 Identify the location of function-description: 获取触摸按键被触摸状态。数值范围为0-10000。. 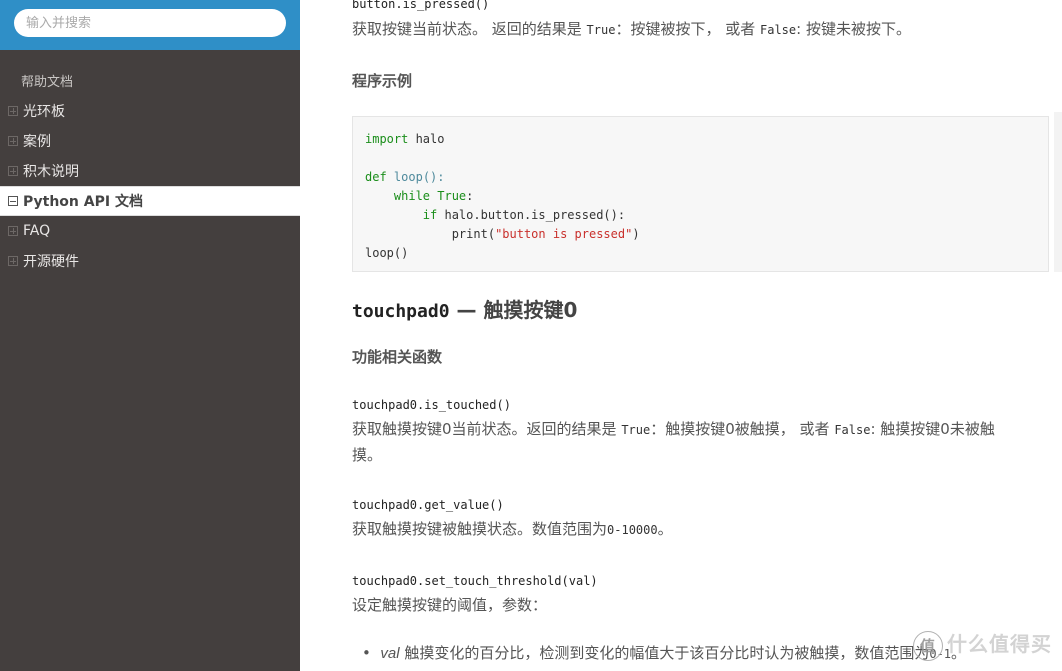
(512, 529).